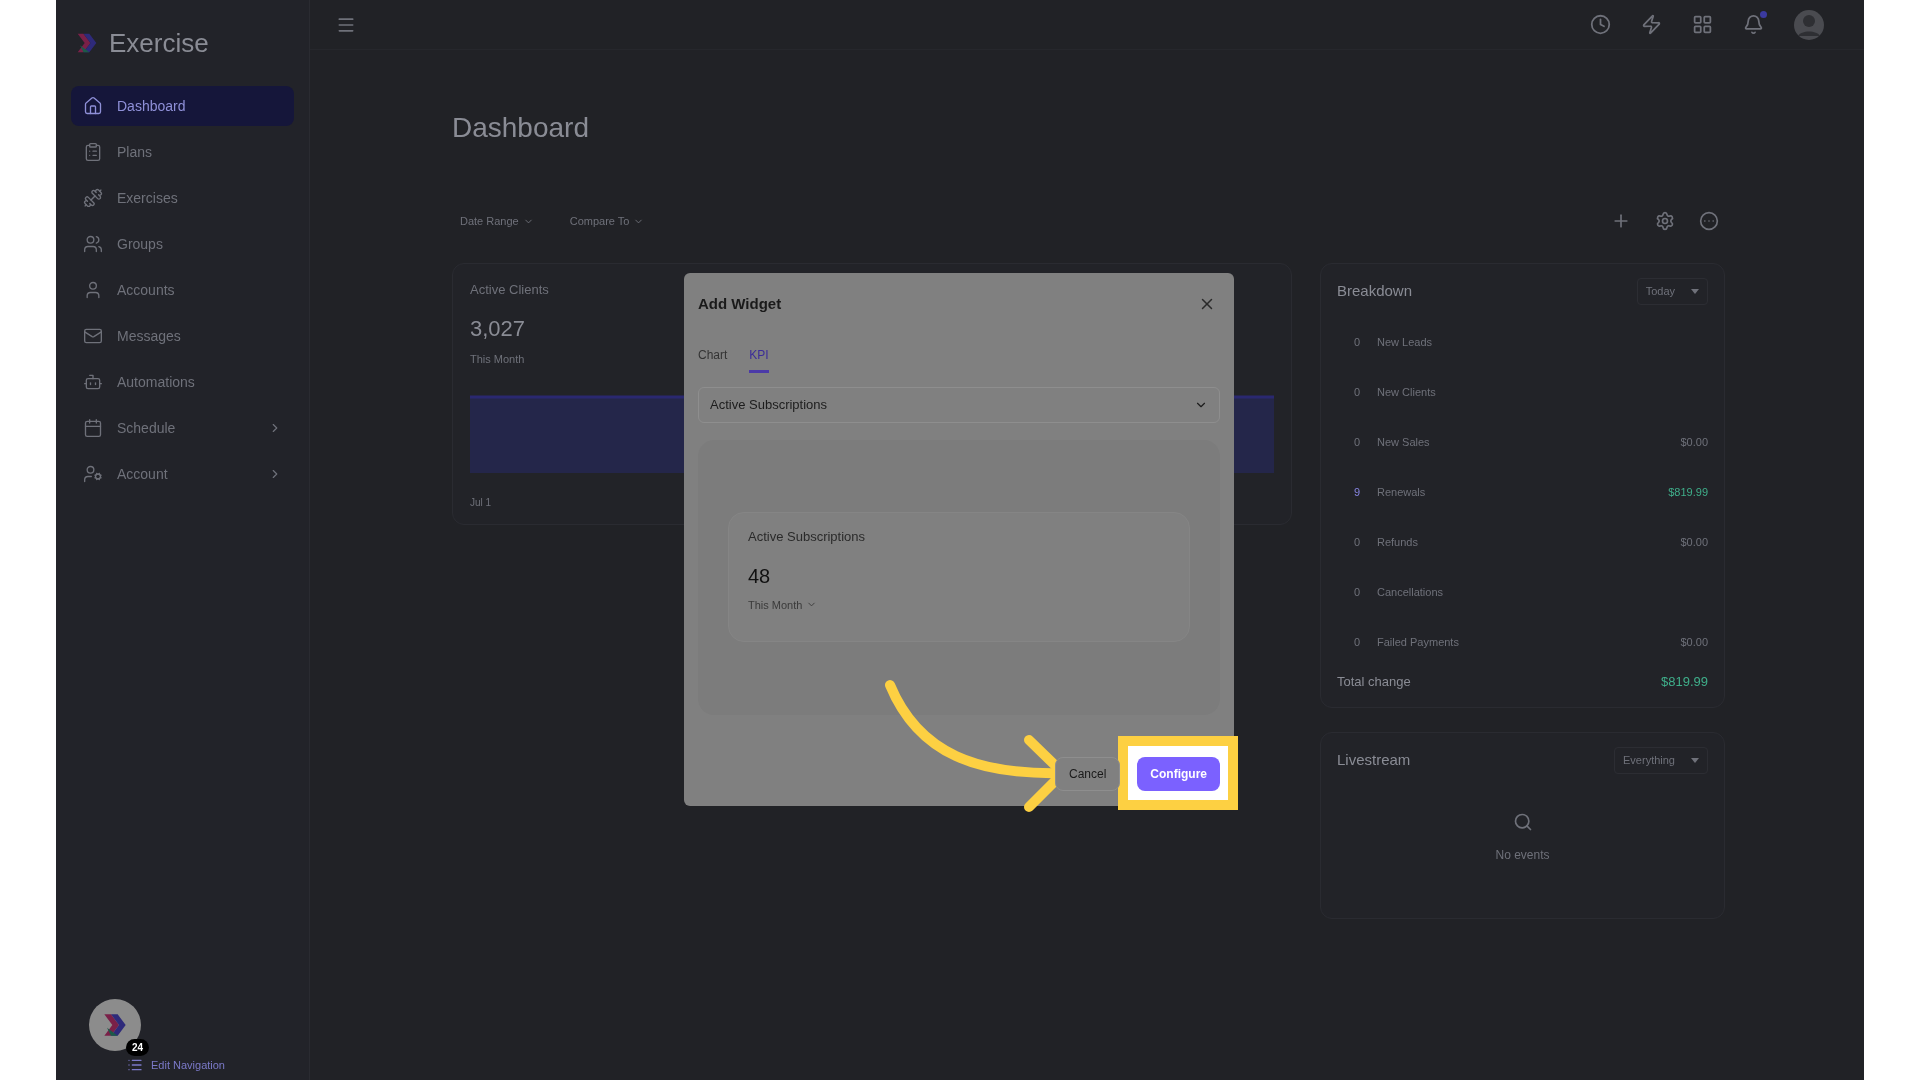 This screenshot has width=1920, height=1080. What do you see at coordinates (498, 328) in the screenshot?
I see `kpi-value: 3,027` at bounding box center [498, 328].